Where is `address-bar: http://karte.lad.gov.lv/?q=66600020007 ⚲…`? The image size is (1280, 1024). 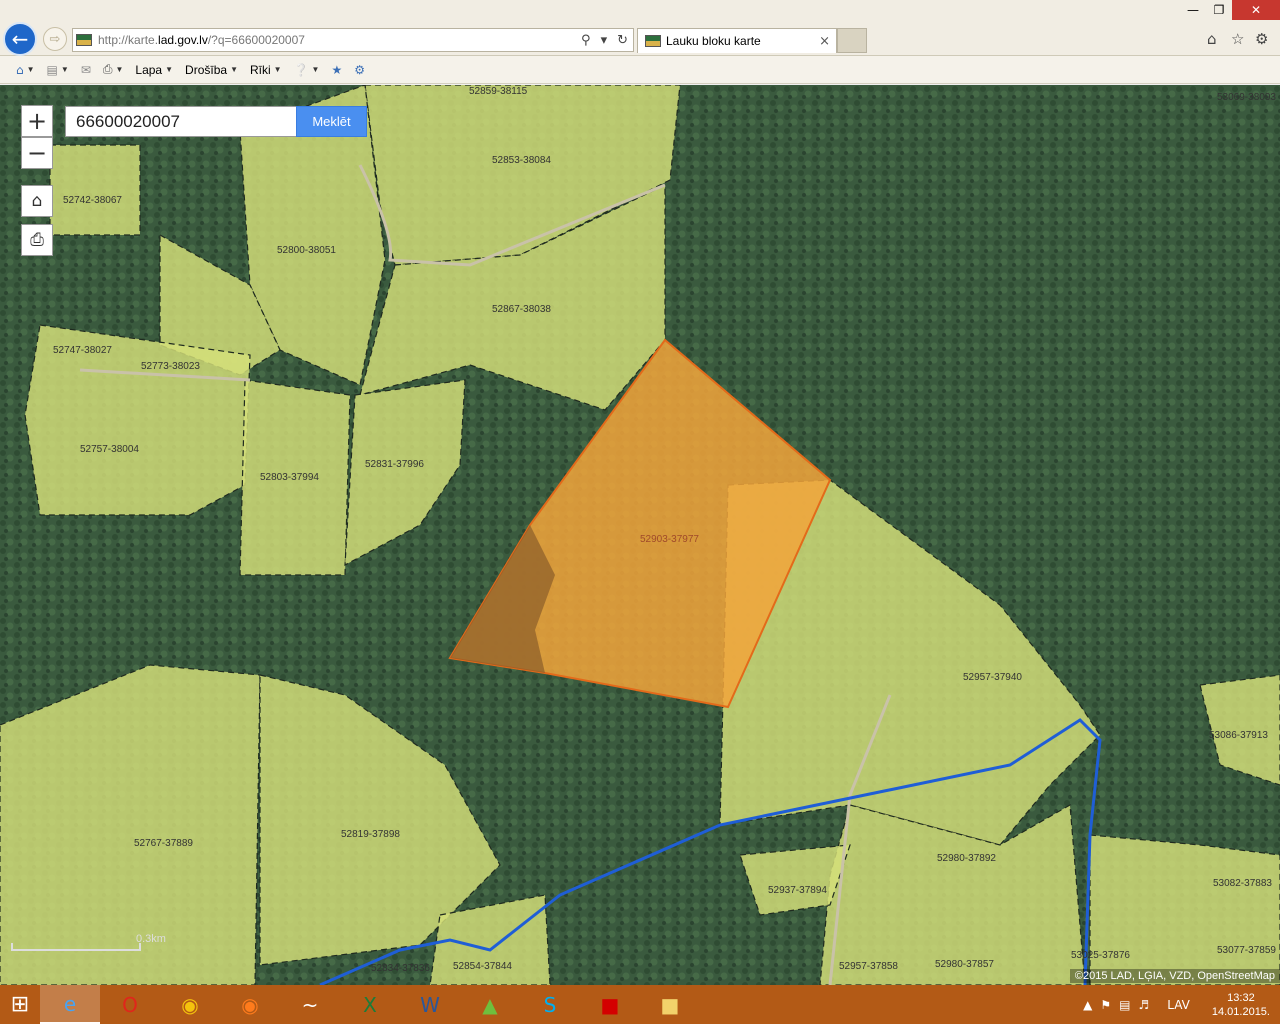
address-bar: http://karte.lad.gov.lv/?q=66600020007 ⚲… is located at coordinates (353, 40).